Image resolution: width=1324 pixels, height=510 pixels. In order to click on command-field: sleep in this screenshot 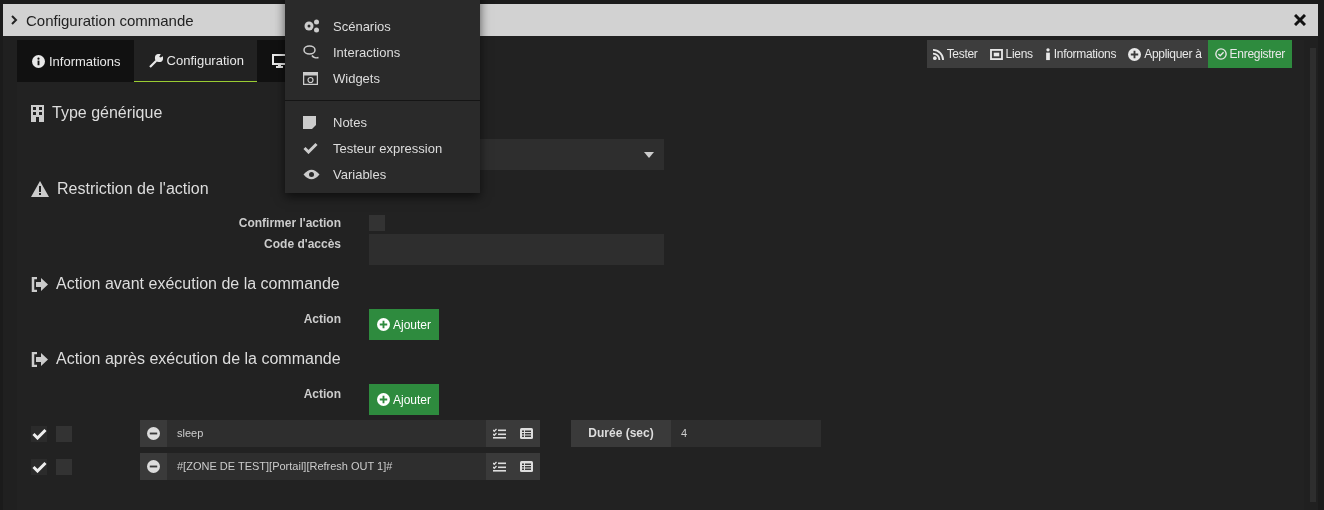, I will do `click(326, 433)`.